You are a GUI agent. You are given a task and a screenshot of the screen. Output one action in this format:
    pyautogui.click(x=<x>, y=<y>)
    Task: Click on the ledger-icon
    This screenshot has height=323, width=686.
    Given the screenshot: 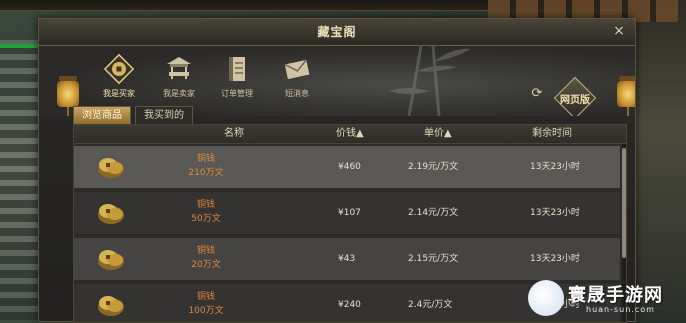 What is the action you would take?
    pyautogui.click(x=237, y=69)
    